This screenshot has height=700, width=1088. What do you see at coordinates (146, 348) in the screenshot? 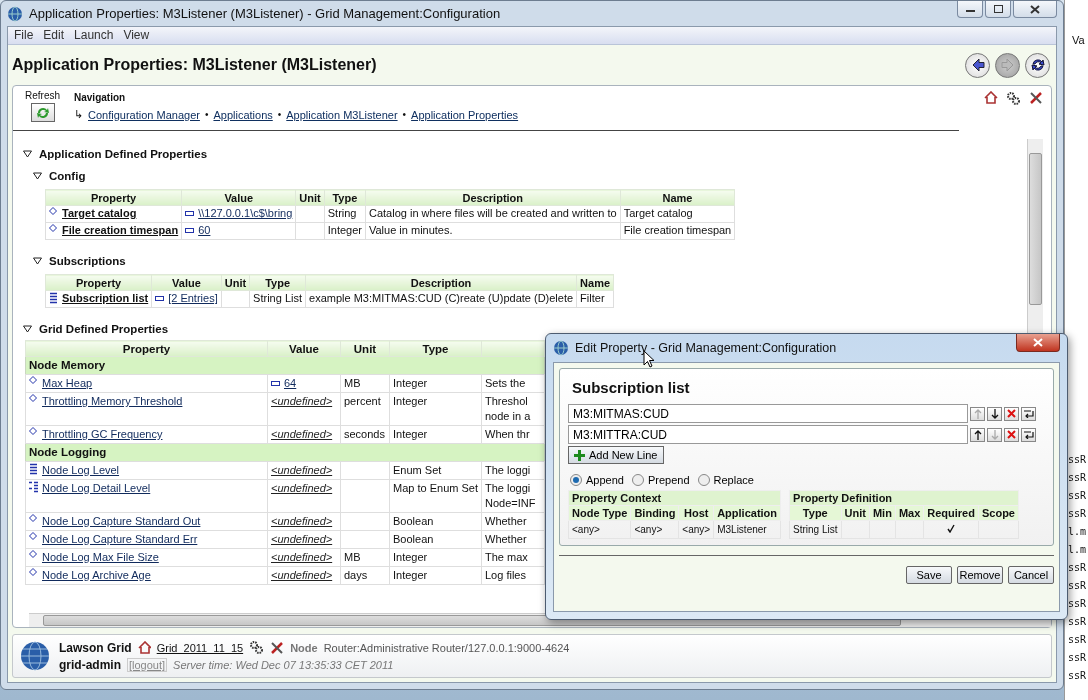
I see `column-header: Property` at bounding box center [146, 348].